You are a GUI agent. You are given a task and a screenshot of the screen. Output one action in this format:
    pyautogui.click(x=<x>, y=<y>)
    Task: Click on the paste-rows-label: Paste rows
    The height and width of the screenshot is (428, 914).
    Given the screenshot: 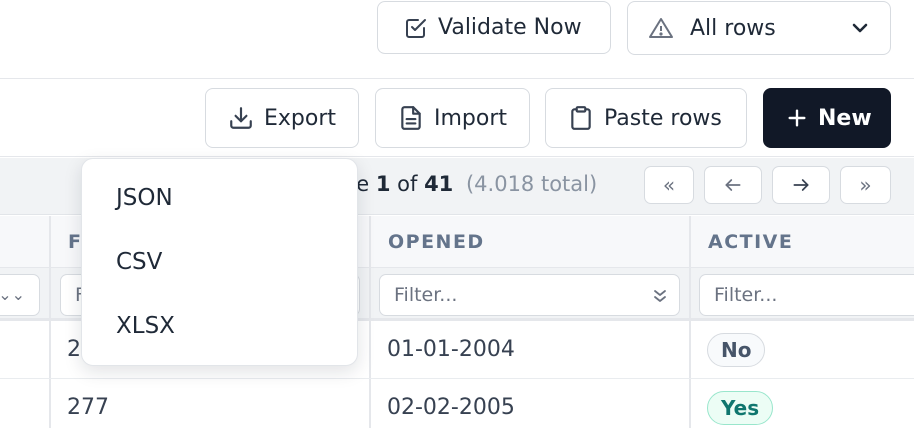 What is the action you would take?
    pyautogui.click(x=663, y=118)
    